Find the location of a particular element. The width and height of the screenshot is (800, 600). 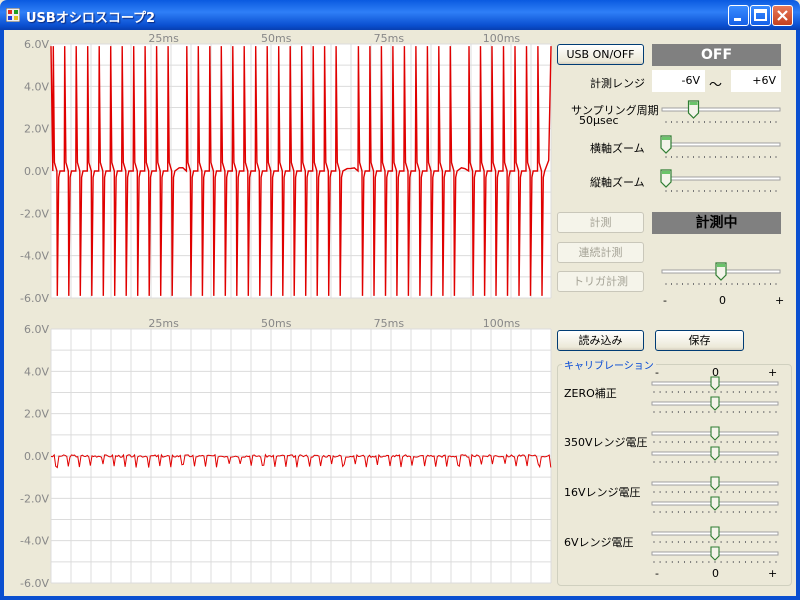

load-button: 読み込み is located at coordinates (600, 340).